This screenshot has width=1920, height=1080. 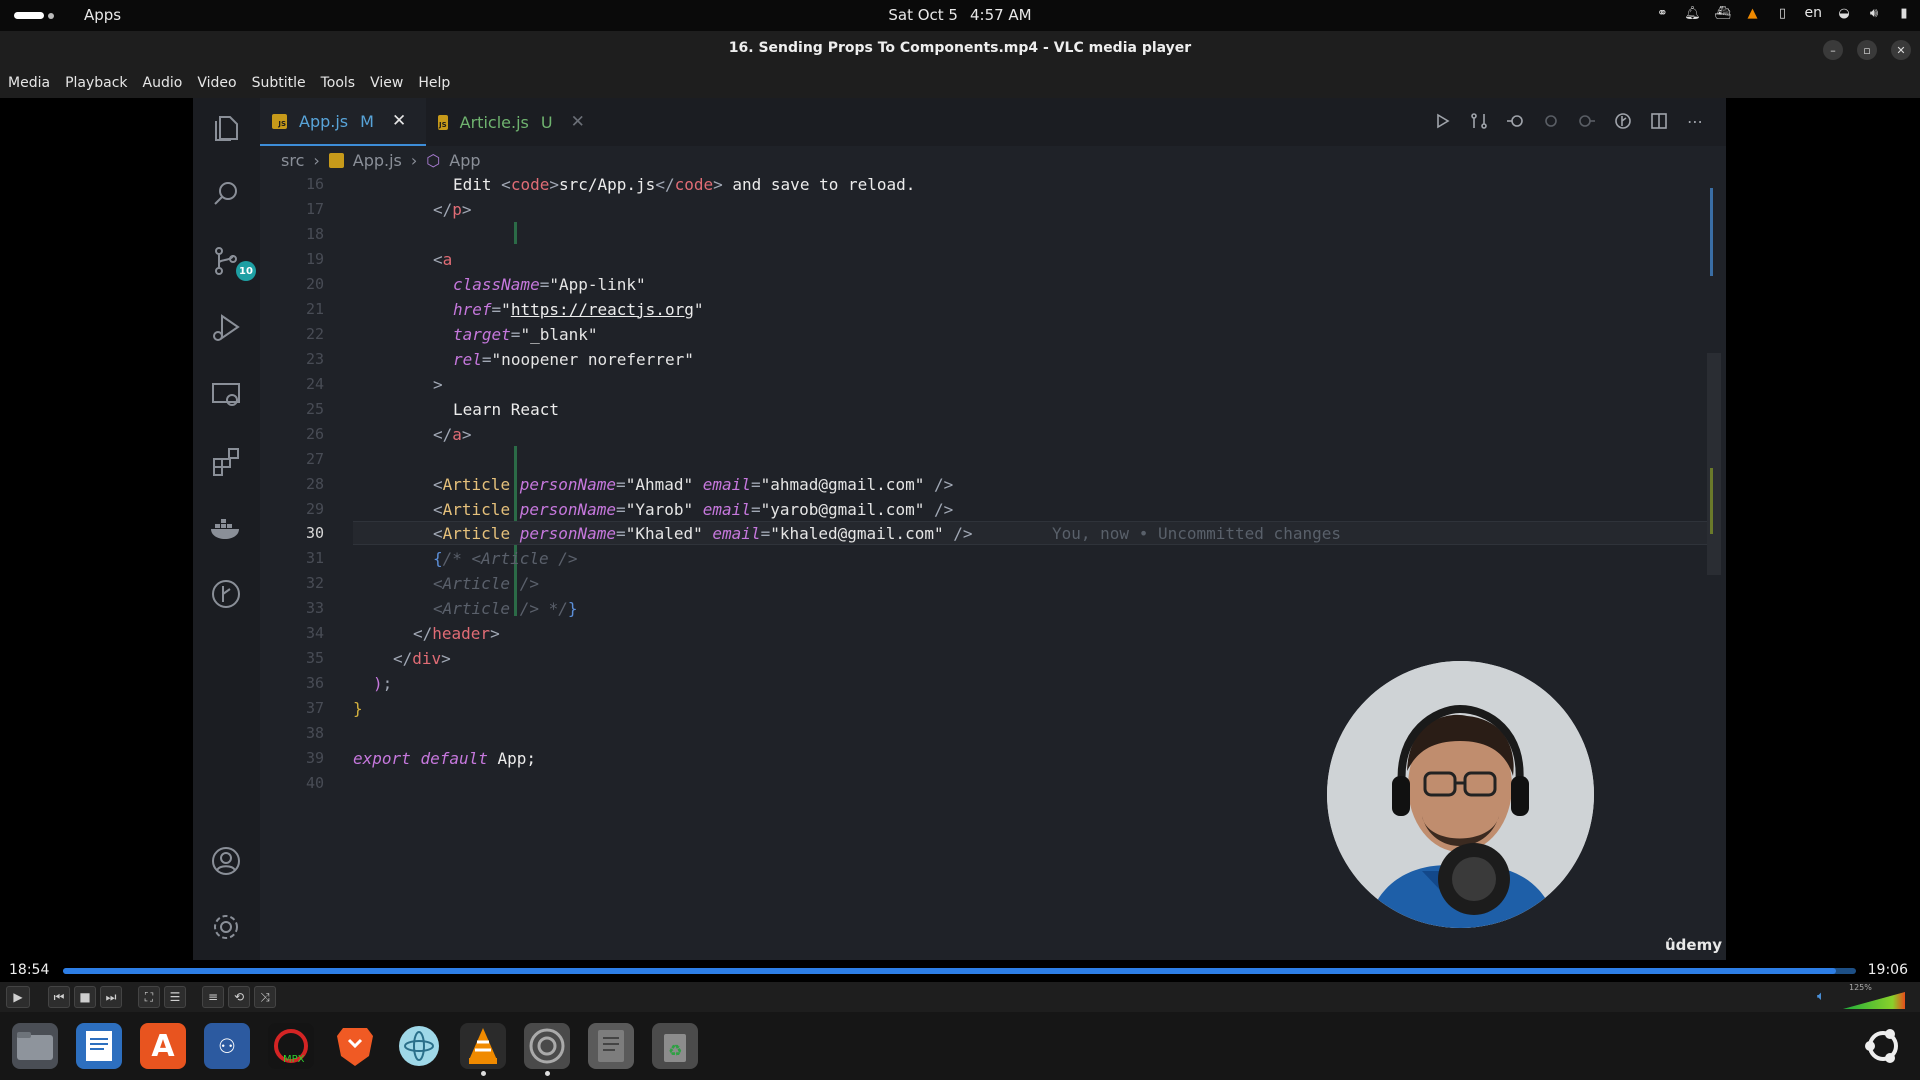 What do you see at coordinates (1695, 121) in the screenshot?
I see `more-actions-icon: ⋯` at bounding box center [1695, 121].